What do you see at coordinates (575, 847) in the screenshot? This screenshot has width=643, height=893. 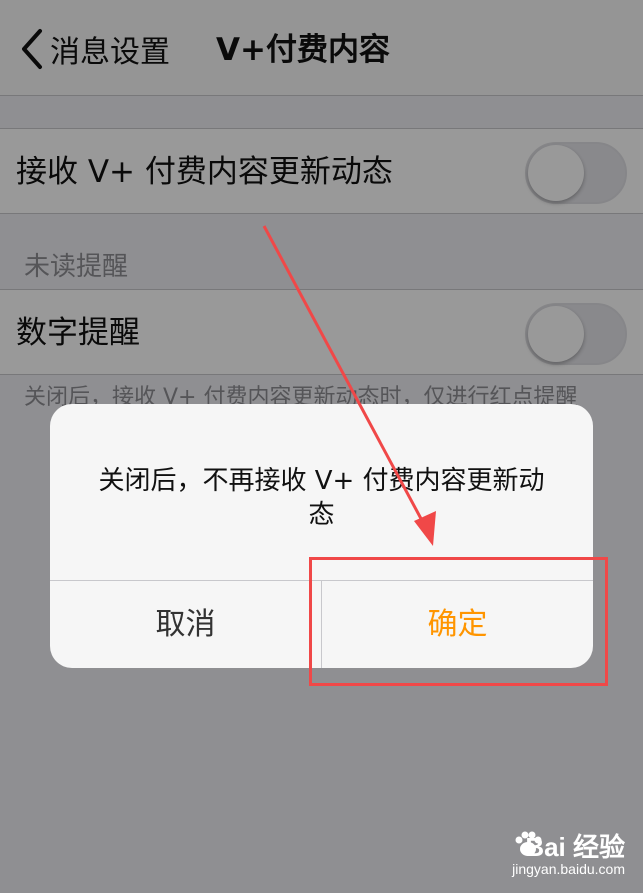 I see `watermark-logo-text: Bai 经验` at bounding box center [575, 847].